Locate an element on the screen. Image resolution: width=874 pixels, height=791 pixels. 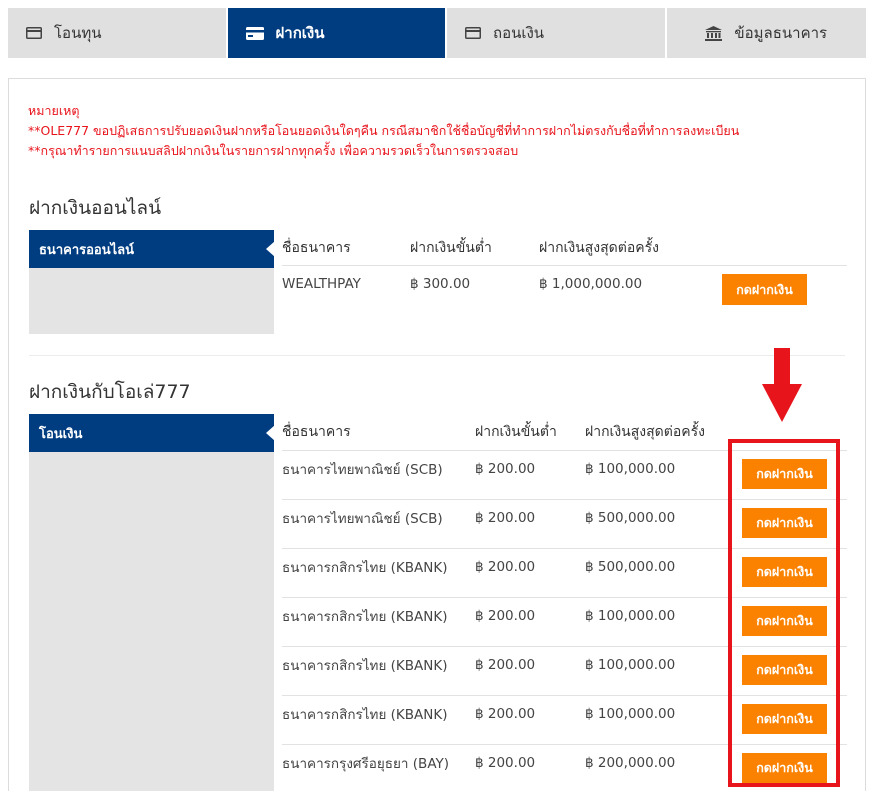
red-down-arrow-icon is located at coordinates (782, 385).